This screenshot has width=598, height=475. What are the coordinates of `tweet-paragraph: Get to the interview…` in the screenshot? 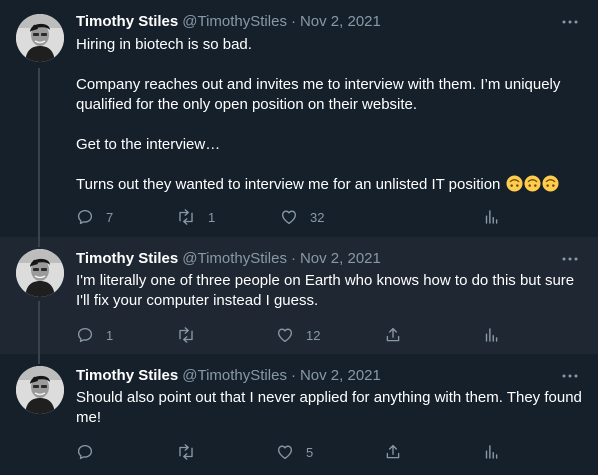 It's located at (148, 144).